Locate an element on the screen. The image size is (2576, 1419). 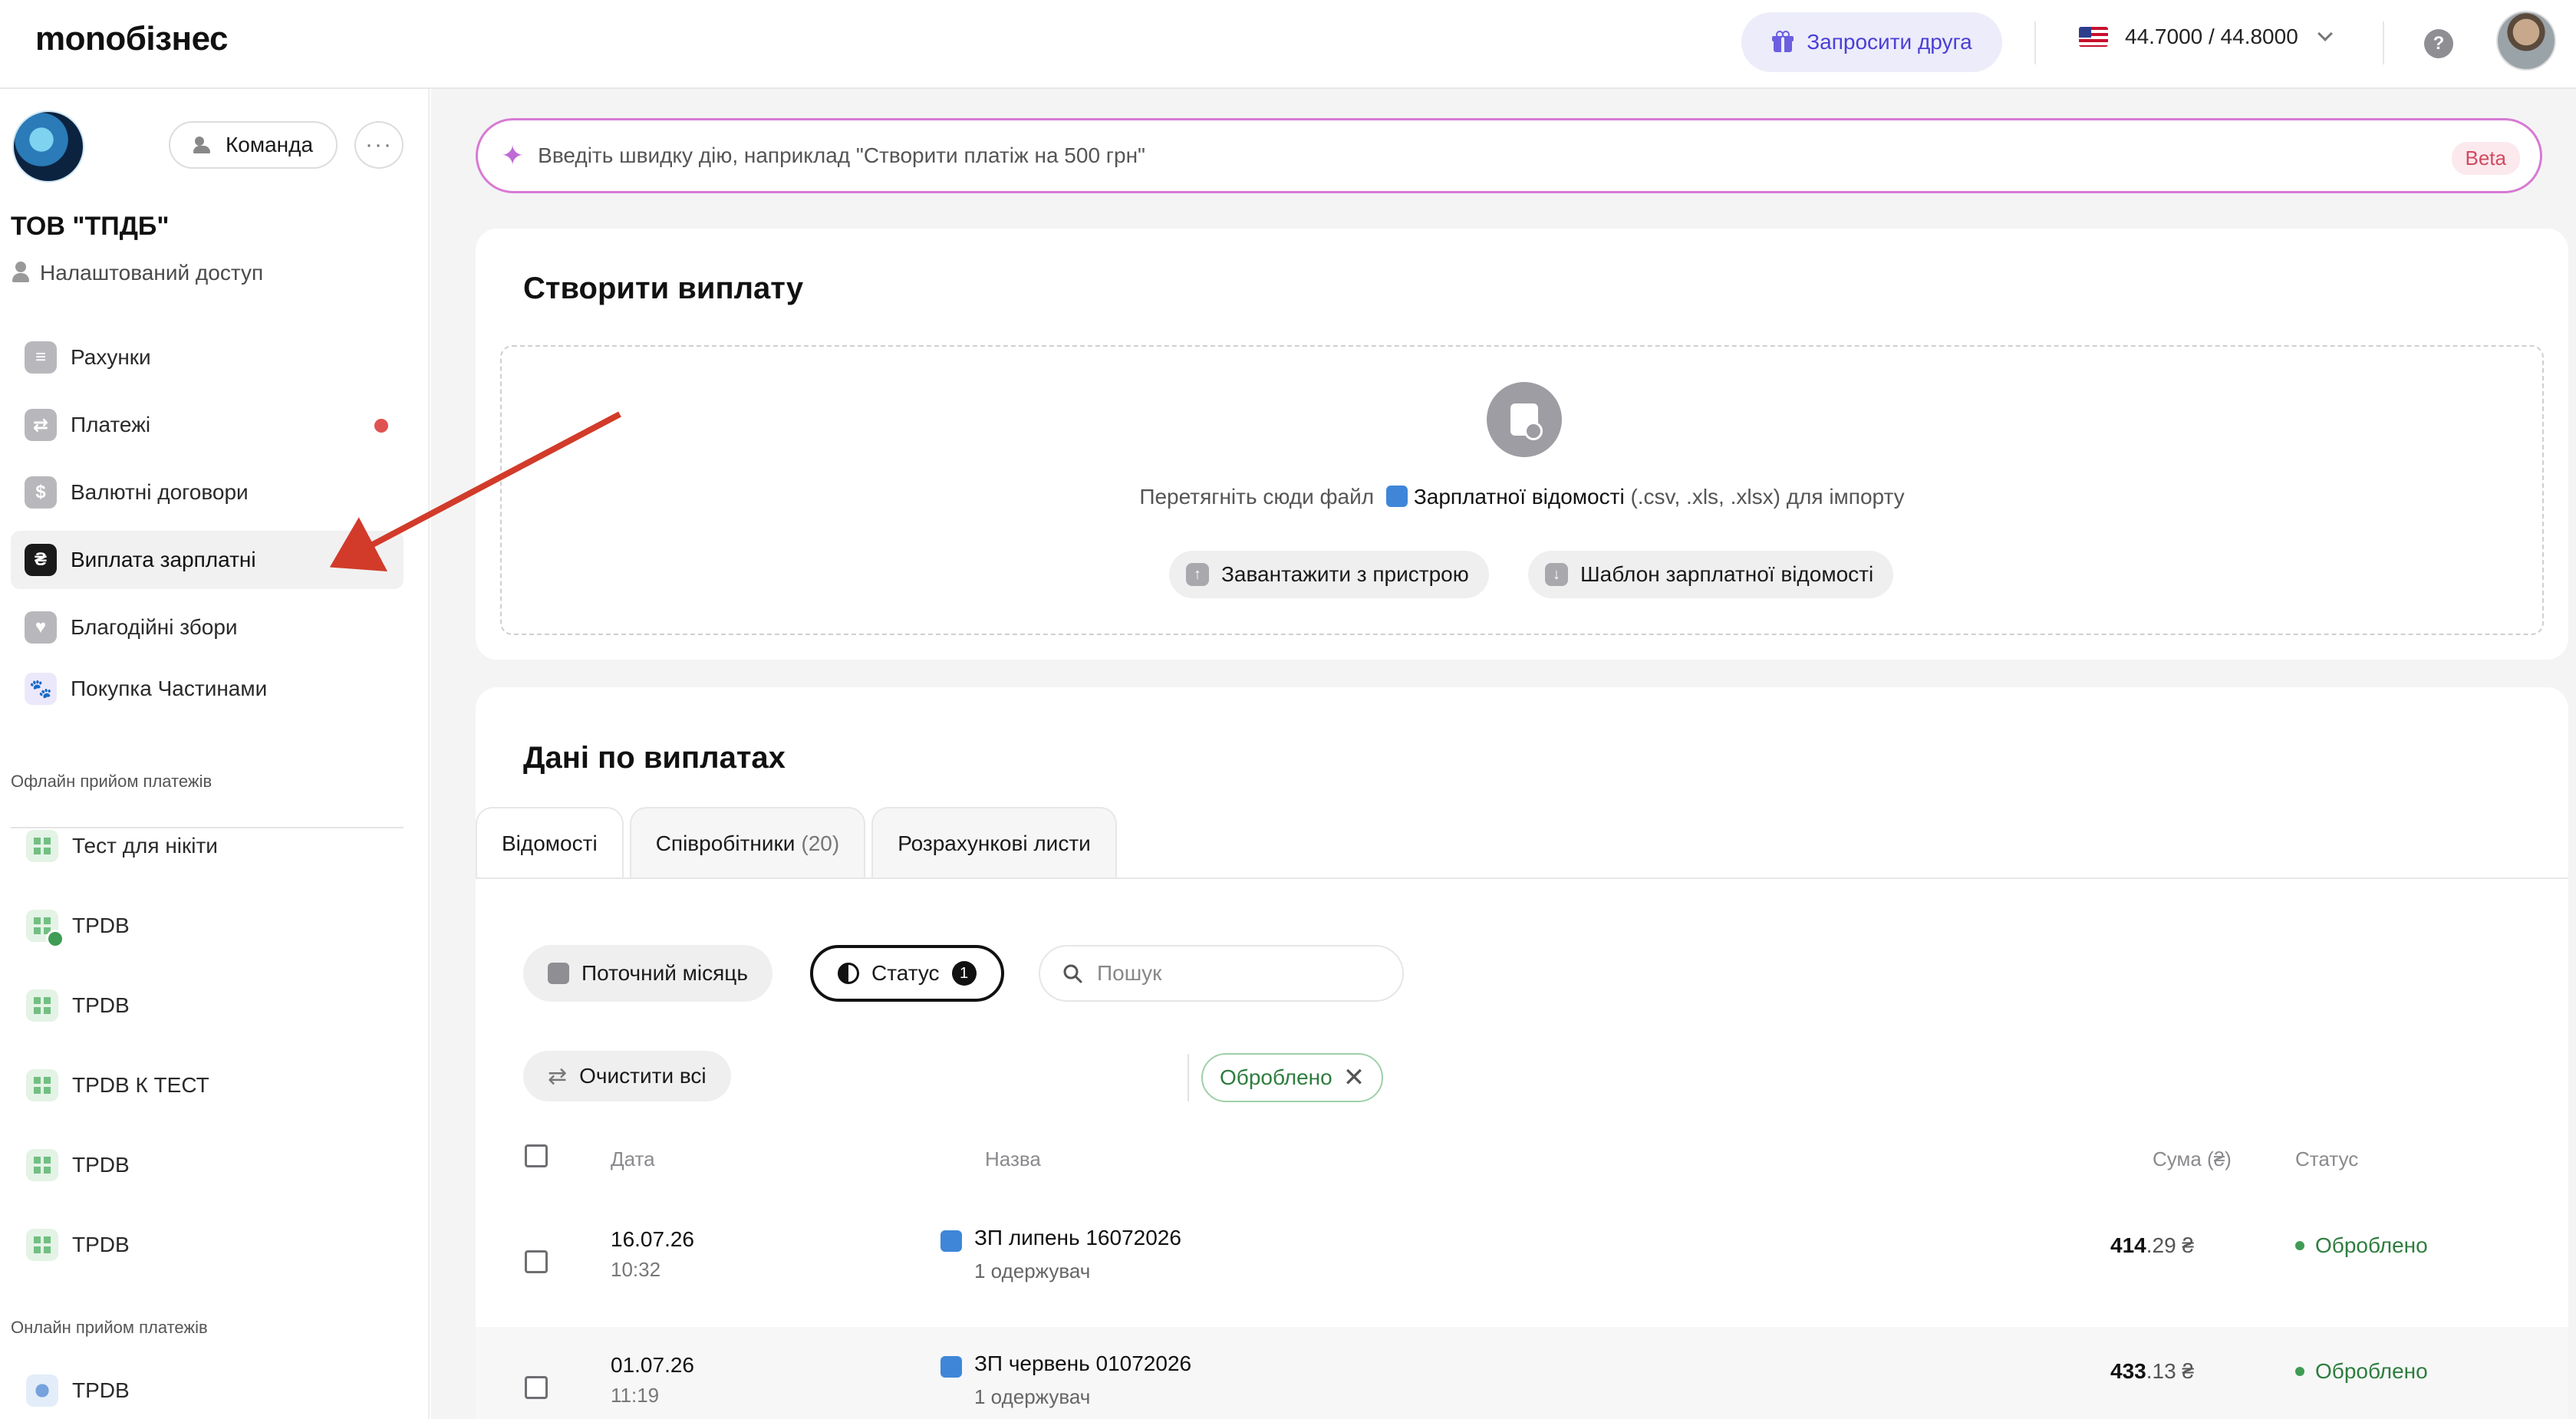
sparkle-icon: ✦ is located at coordinates (513, 156).